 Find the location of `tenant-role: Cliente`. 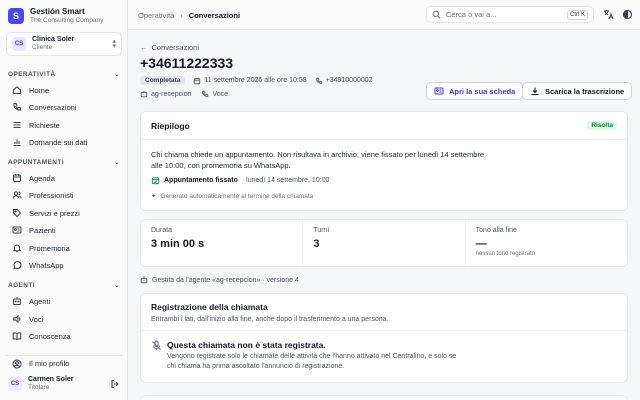

tenant-role: Cliente is located at coordinates (42, 47).